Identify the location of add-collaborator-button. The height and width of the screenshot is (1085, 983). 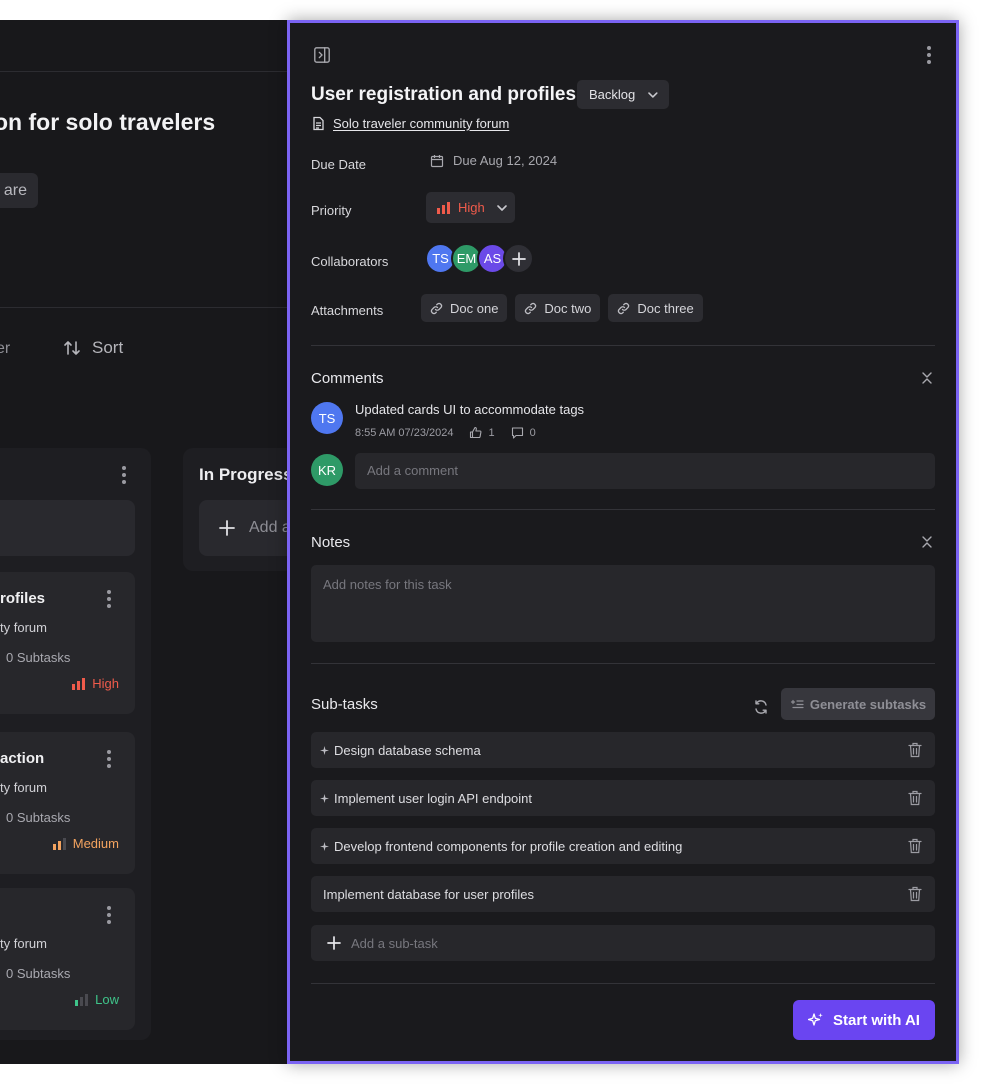
(518, 258).